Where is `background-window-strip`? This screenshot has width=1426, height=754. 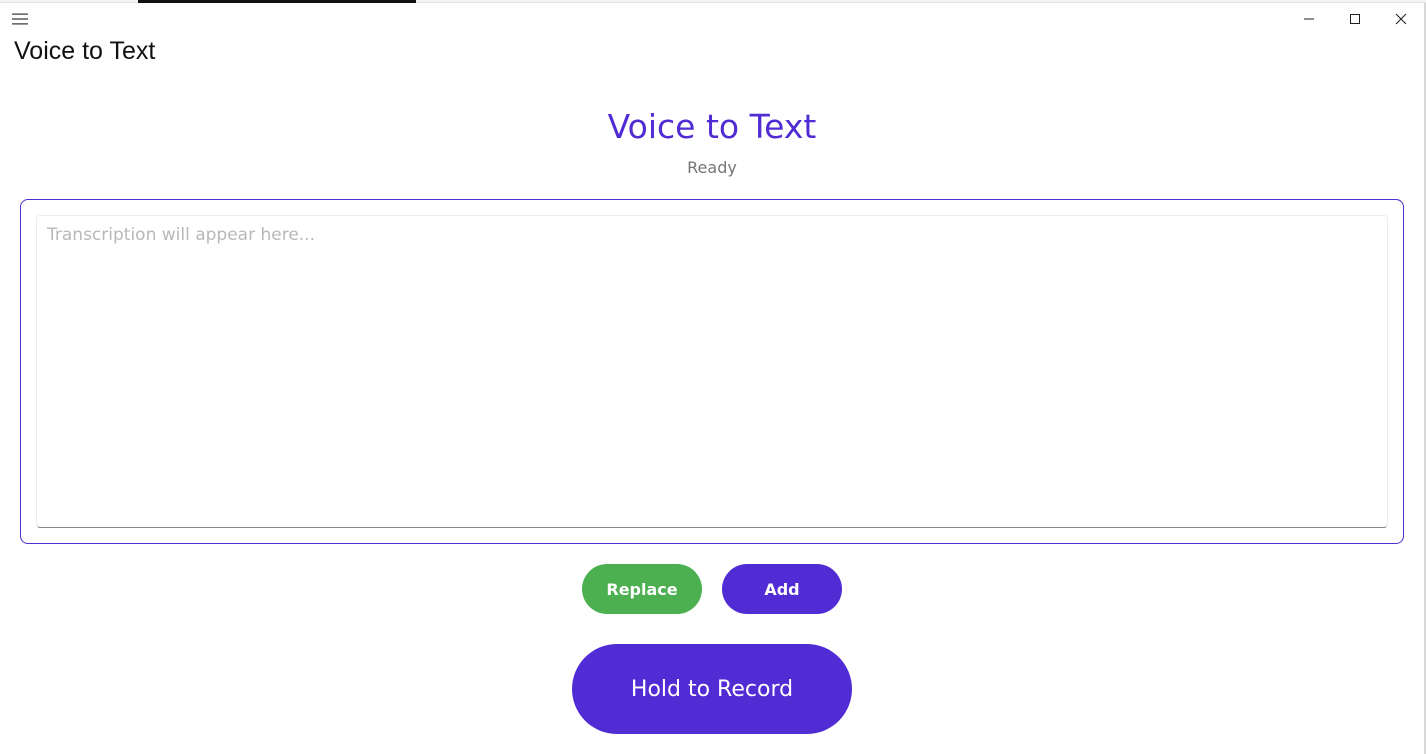 background-window-strip is located at coordinates (713, 1).